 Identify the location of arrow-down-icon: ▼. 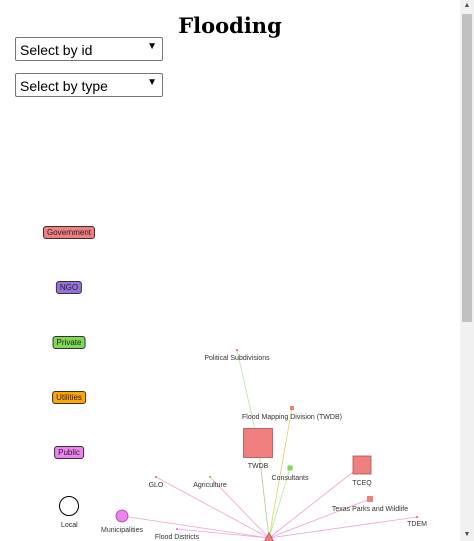
(467, 535).